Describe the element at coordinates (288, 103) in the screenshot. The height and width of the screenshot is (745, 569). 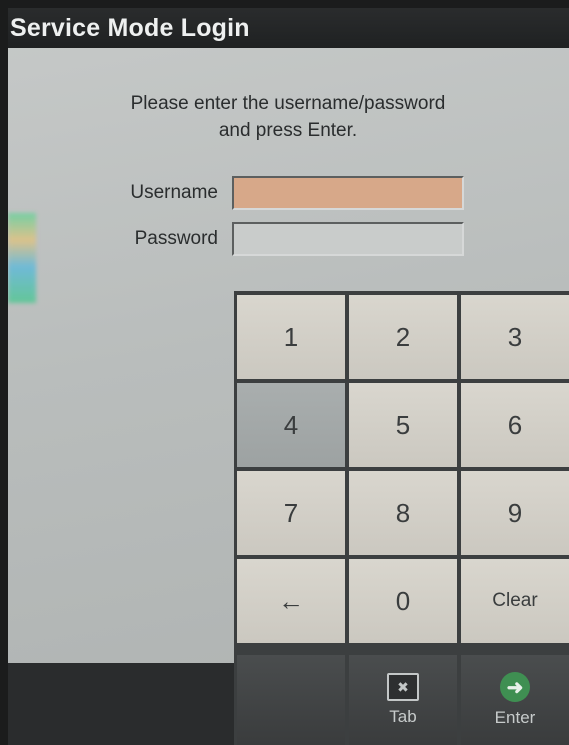
I see `instructions-line-1: Please enter the username/password` at that location.